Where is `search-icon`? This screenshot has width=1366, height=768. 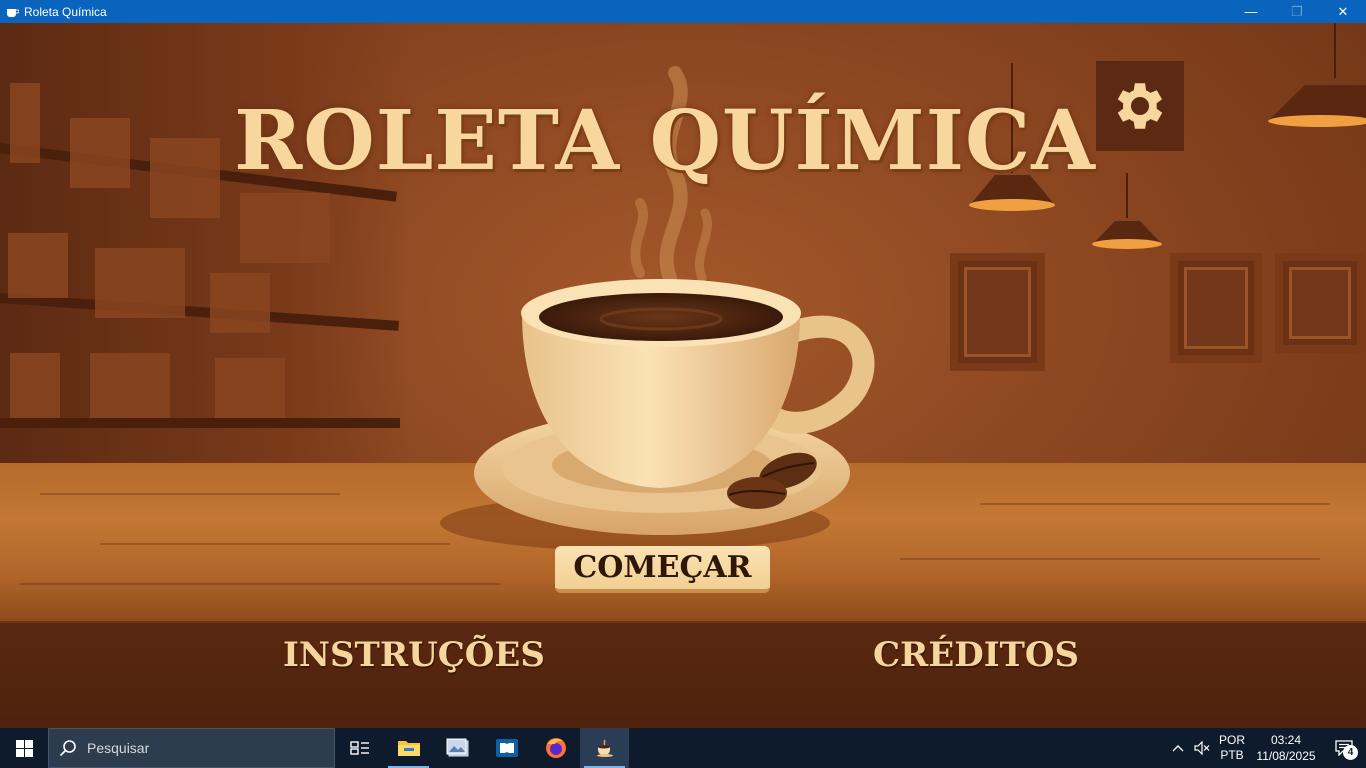
search-icon is located at coordinates (67, 748).